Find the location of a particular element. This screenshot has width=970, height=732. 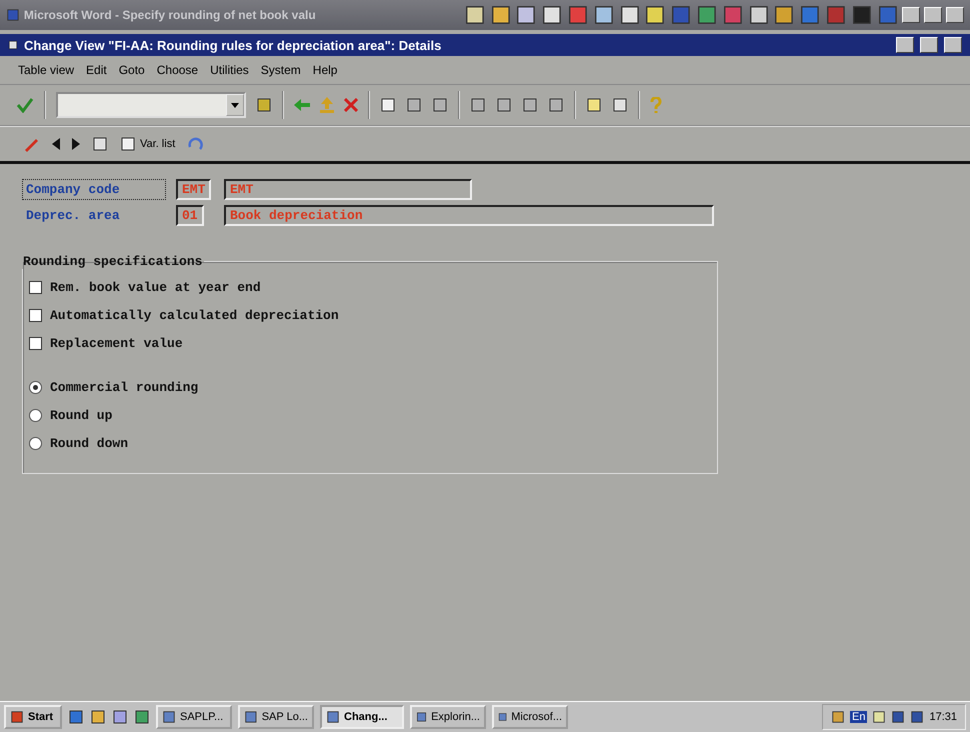

menu-item: System is located at coordinates (280, 70).